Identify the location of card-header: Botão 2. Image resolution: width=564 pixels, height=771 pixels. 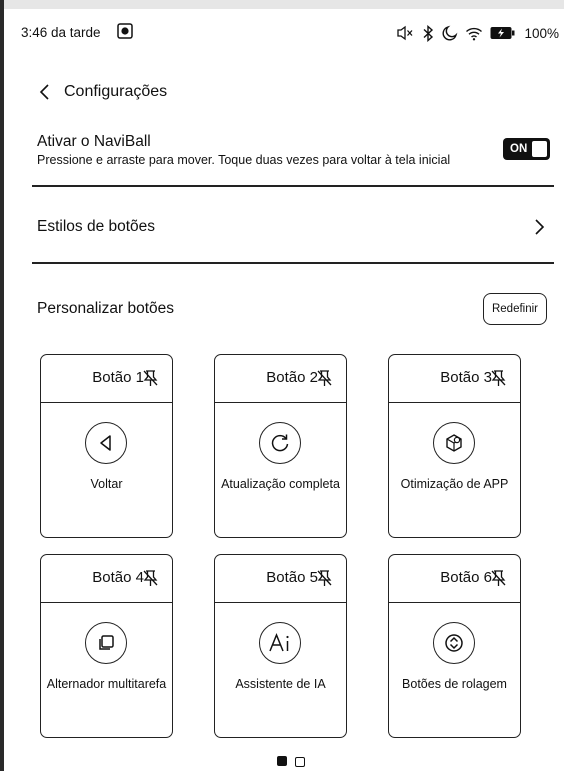
(280, 379).